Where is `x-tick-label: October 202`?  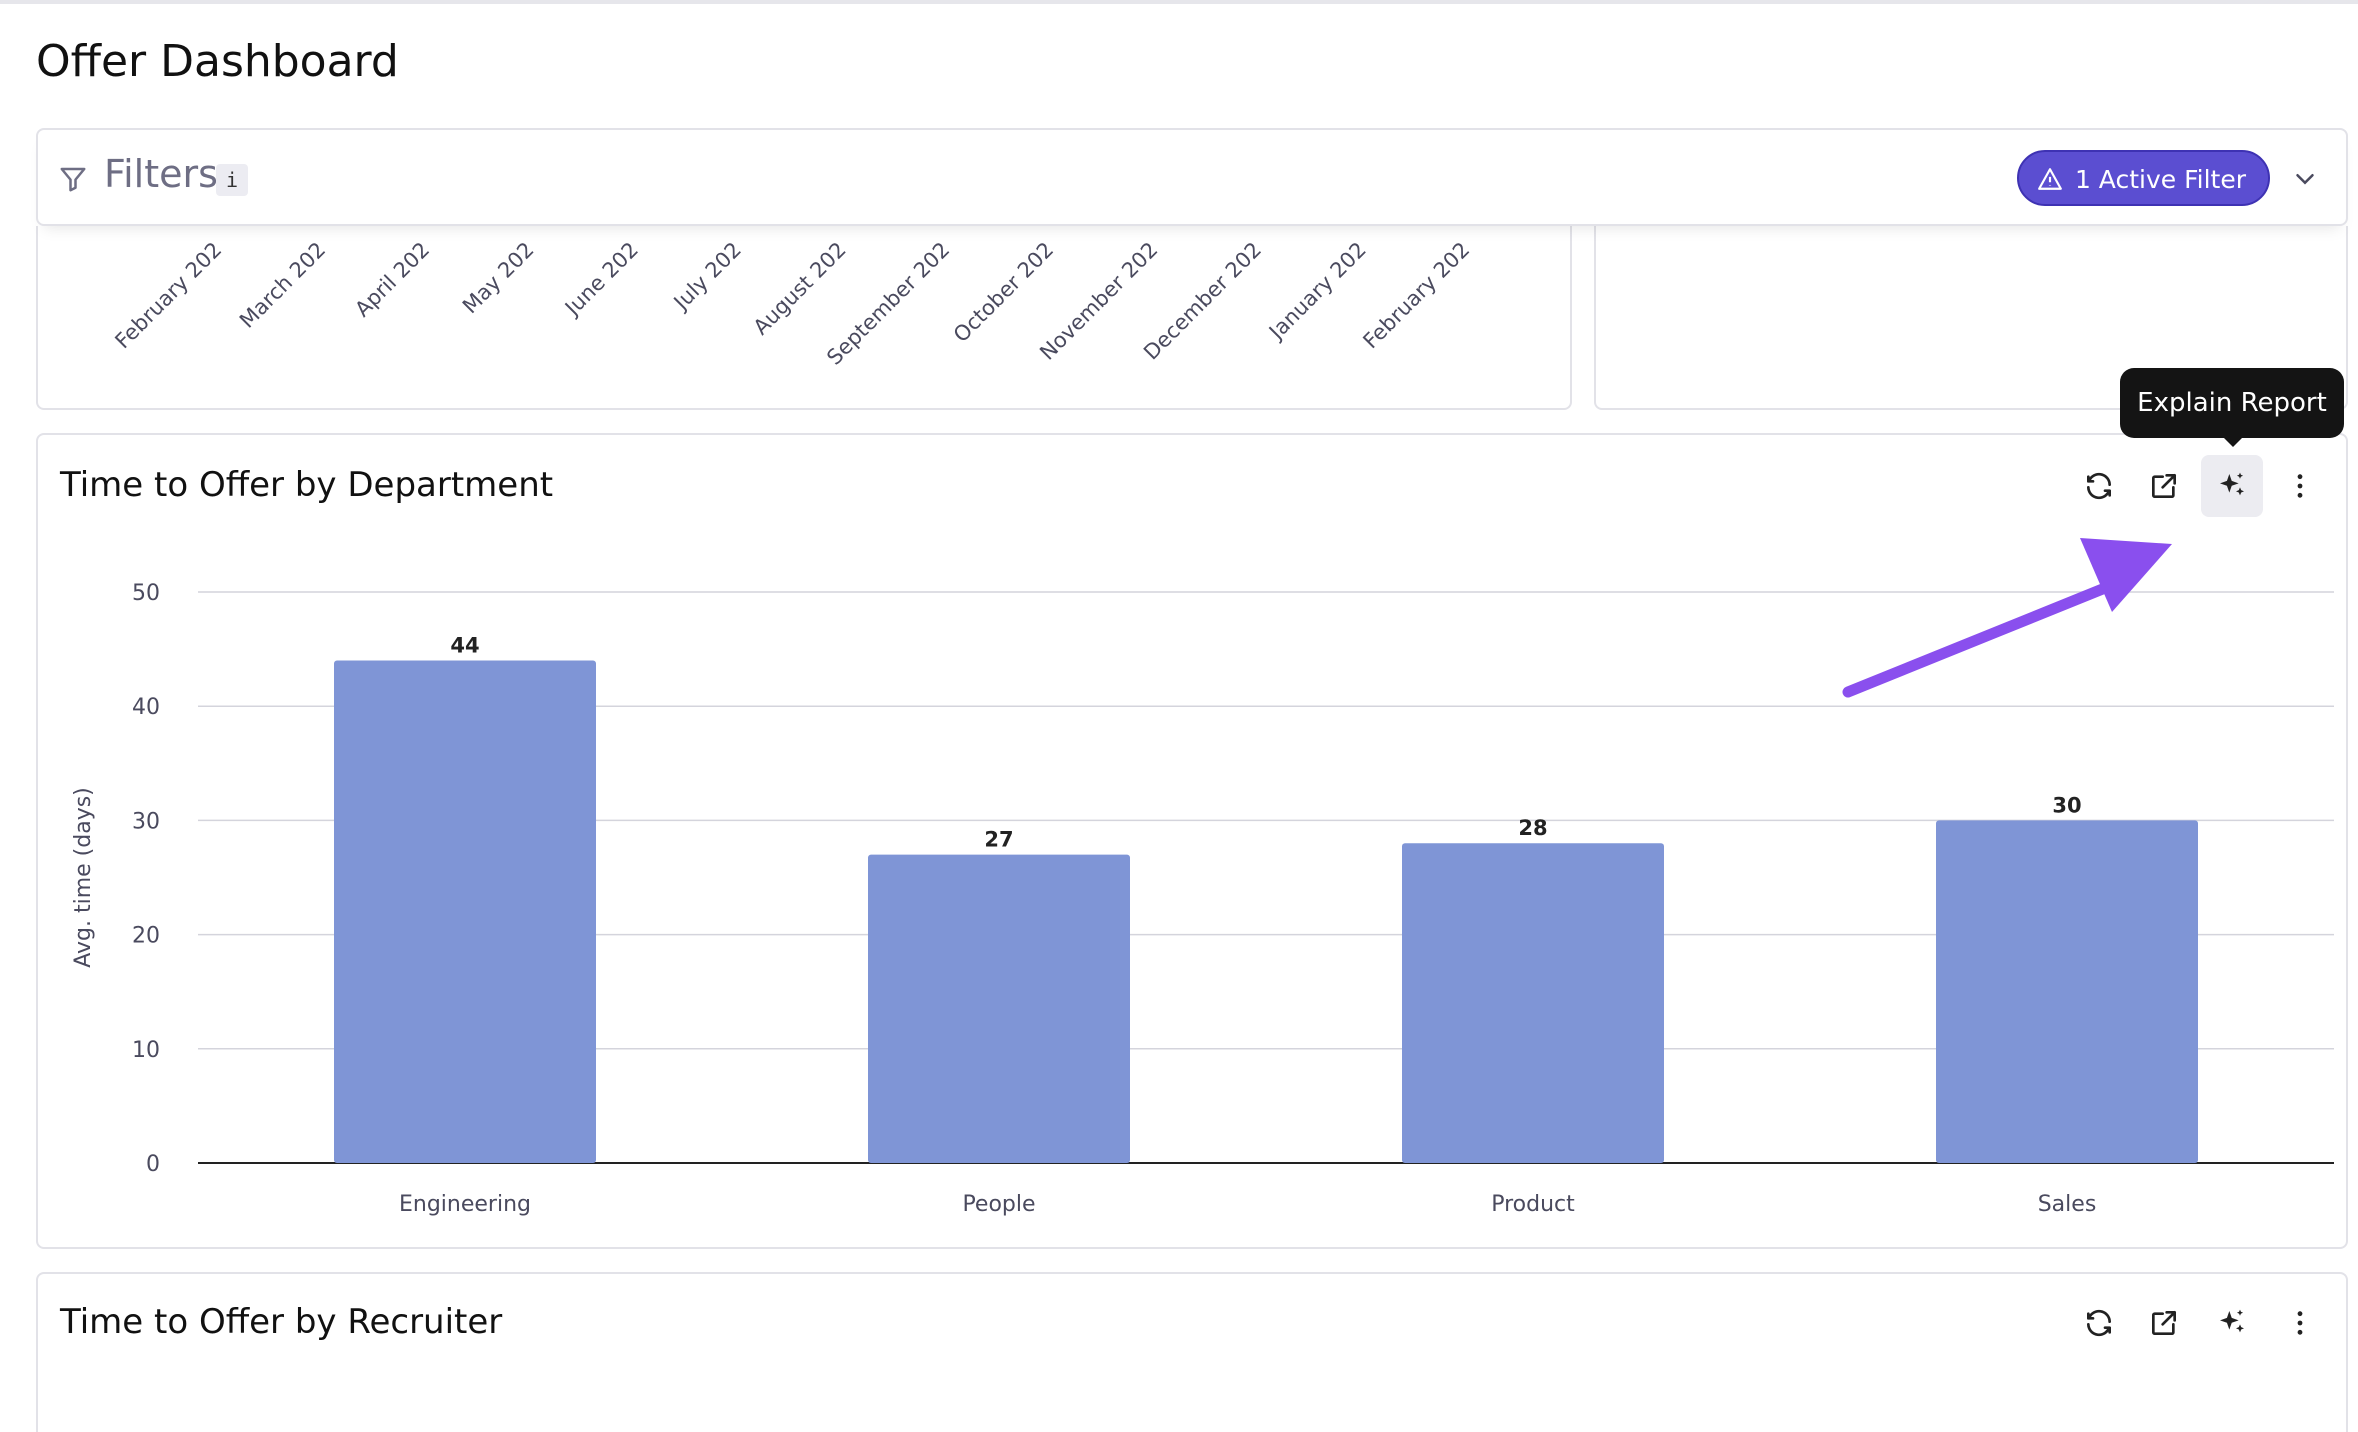
x-tick-label: October 202 is located at coordinates (1004, 292).